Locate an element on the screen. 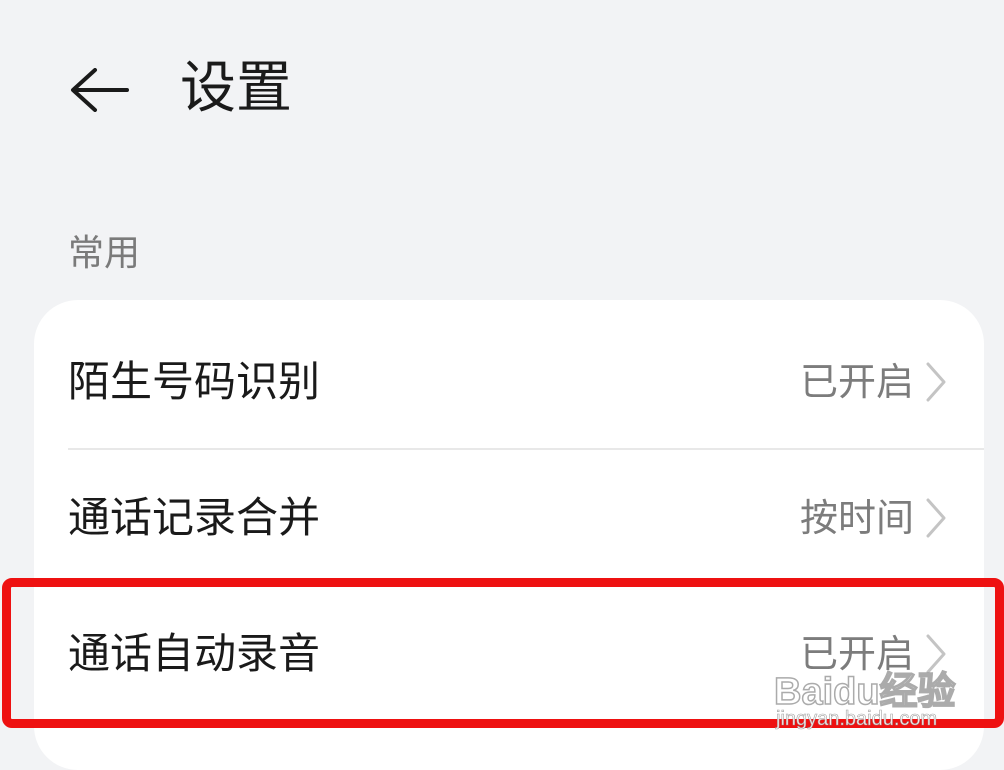 This screenshot has width=1004, height=770. setting-label: 陌生号码识别 is located at coordinates (194, 381).